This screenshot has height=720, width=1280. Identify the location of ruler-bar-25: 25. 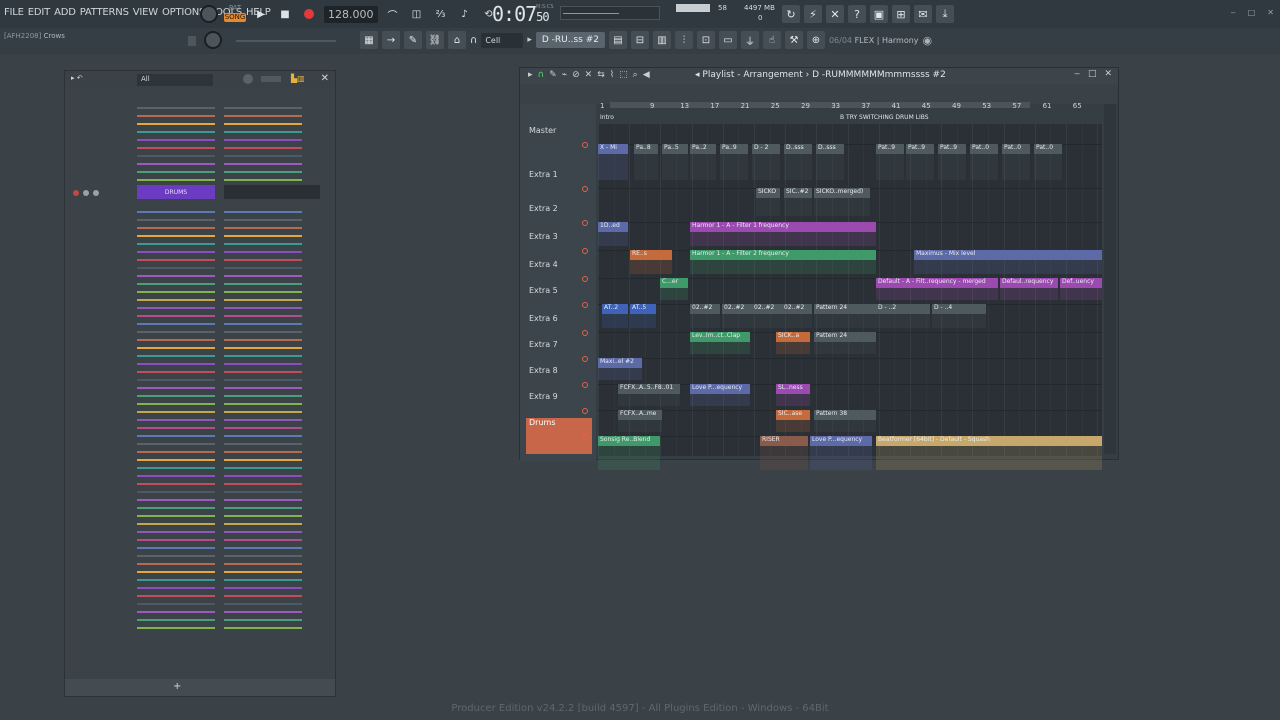
(775, 106).